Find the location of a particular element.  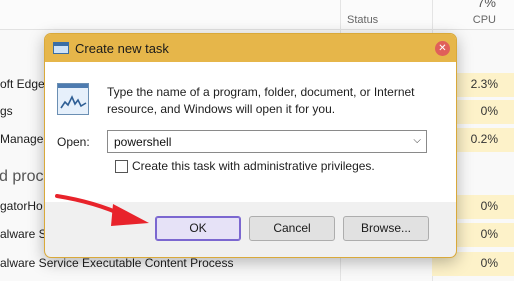

run-program-icon-graphic is located at coordinates (73, 102).